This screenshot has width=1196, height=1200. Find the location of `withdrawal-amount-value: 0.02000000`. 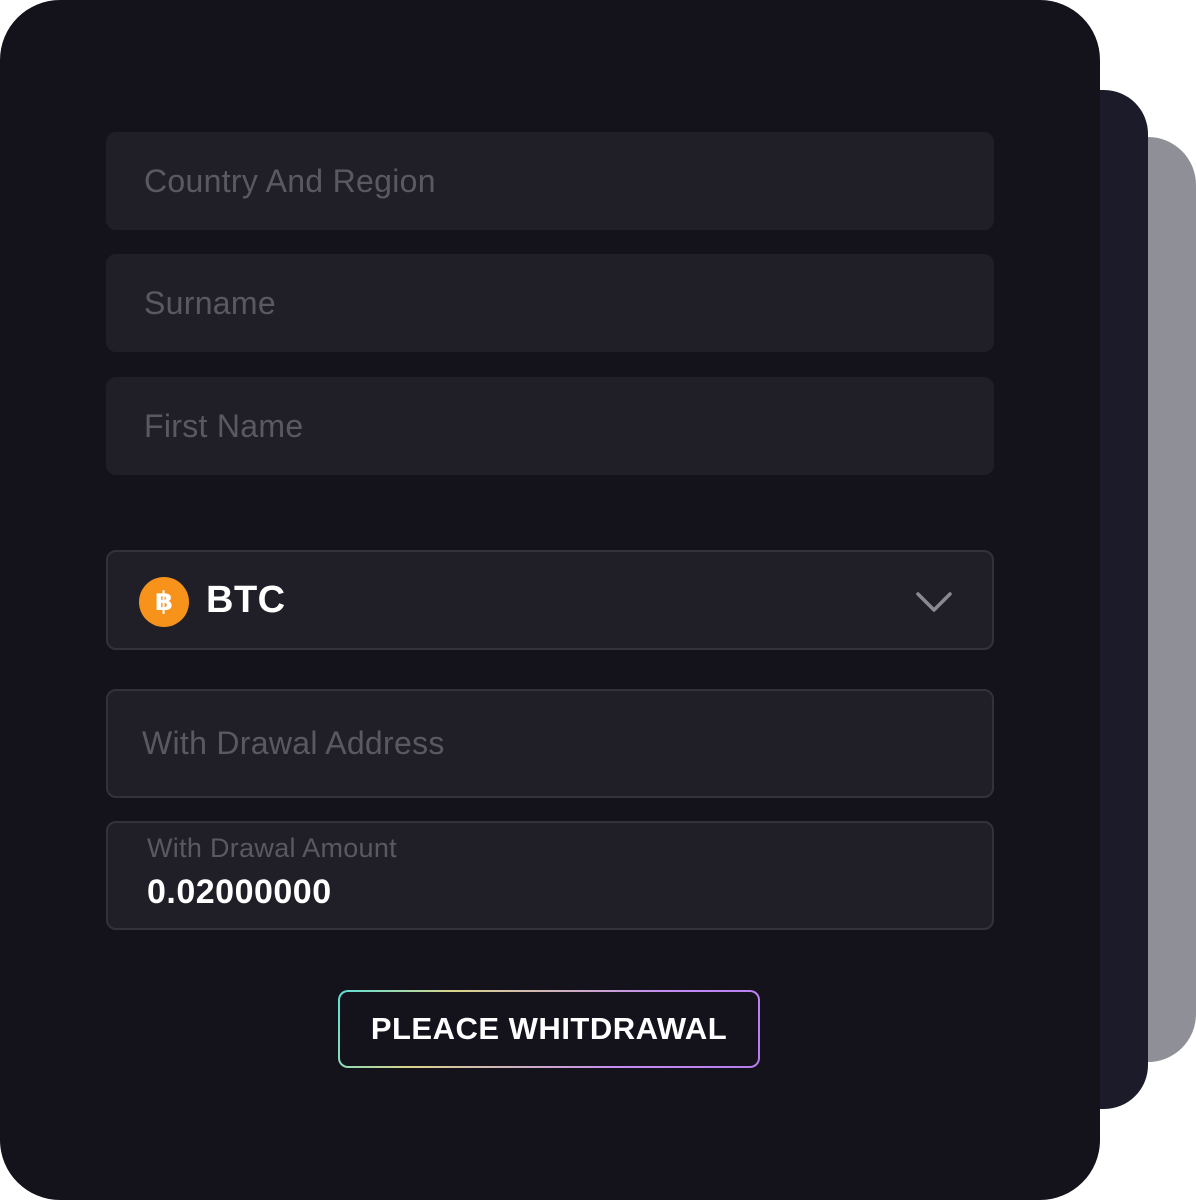

withdrawal-amount-value: 0.02000000 is located at coordinates (239, 892).